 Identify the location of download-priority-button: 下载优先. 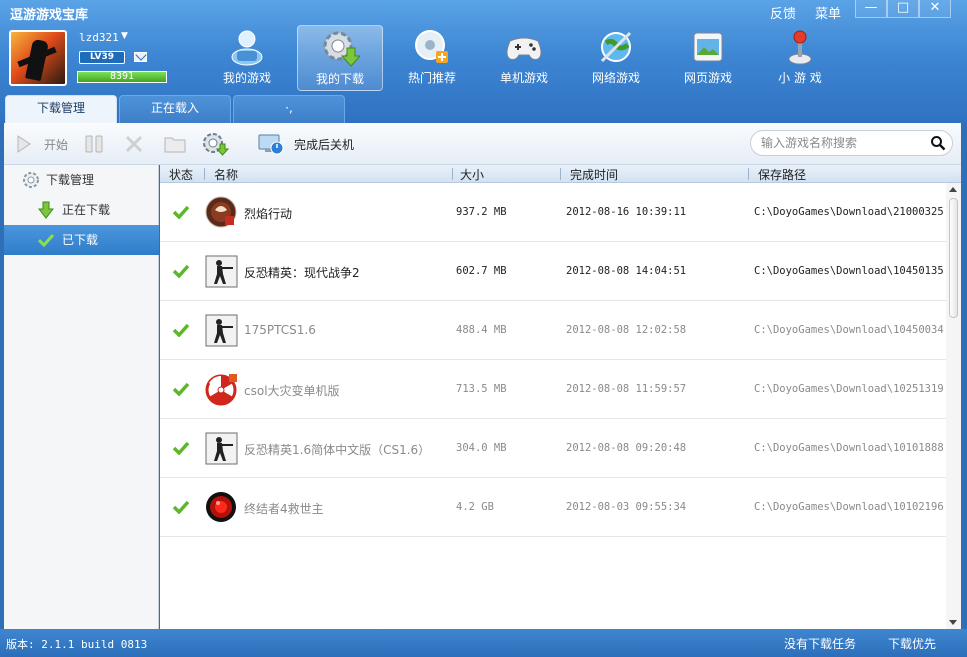
(912, 643).